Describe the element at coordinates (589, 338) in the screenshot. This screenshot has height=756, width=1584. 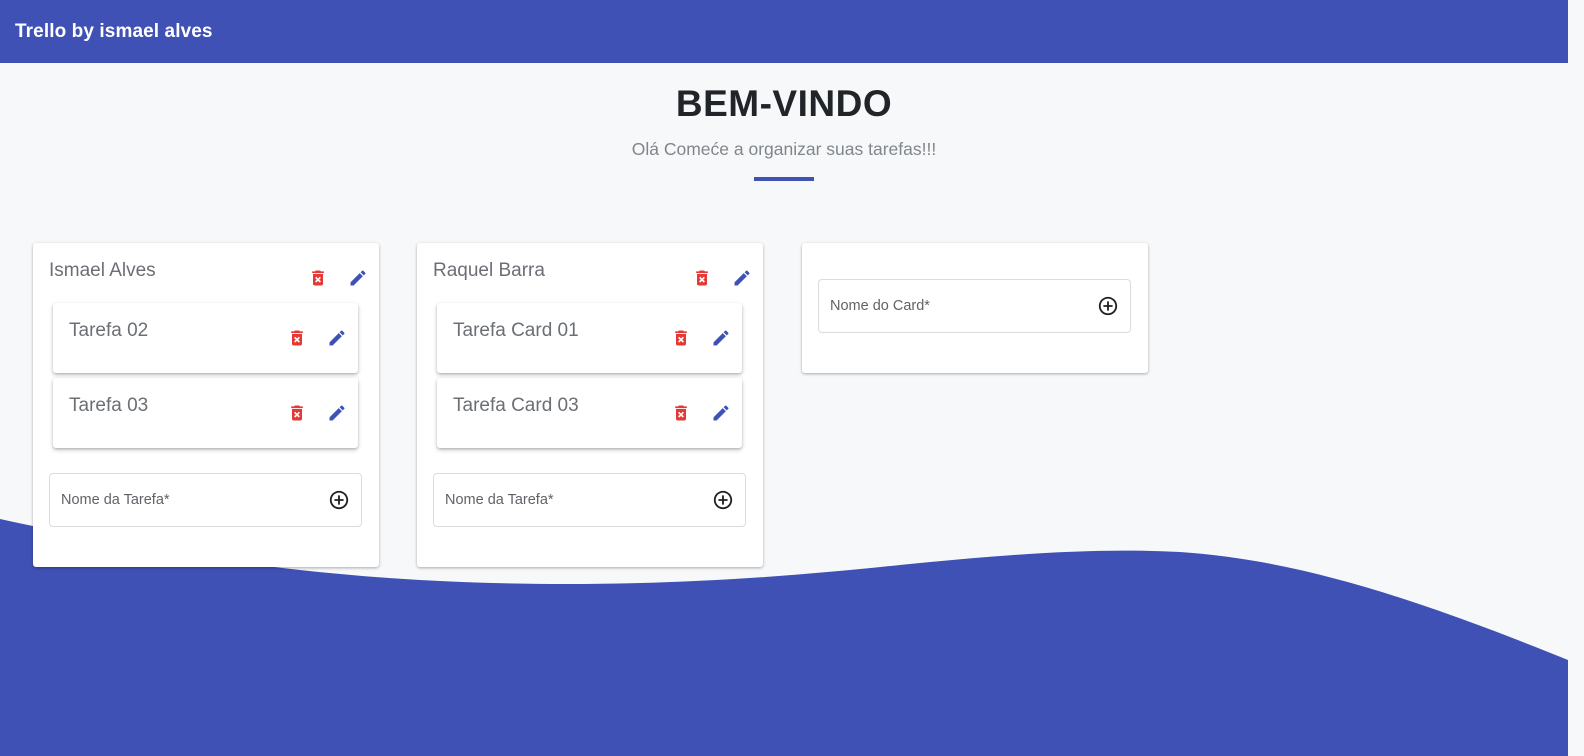
I see `task-card: Tarefa Card 01` at that location.